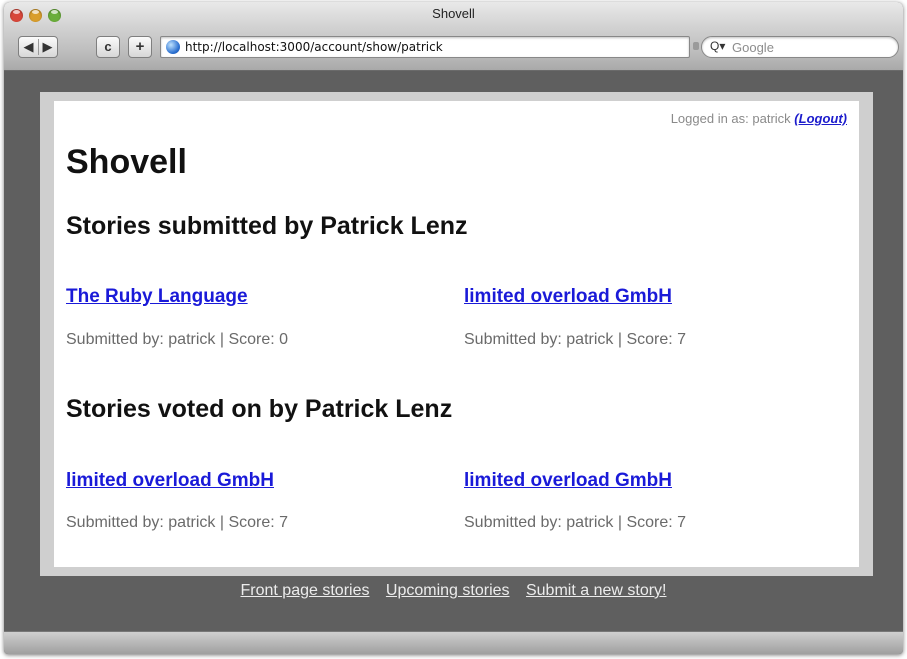 The image size is (907, 659). I want to click on button-divider, so click(38, 47).